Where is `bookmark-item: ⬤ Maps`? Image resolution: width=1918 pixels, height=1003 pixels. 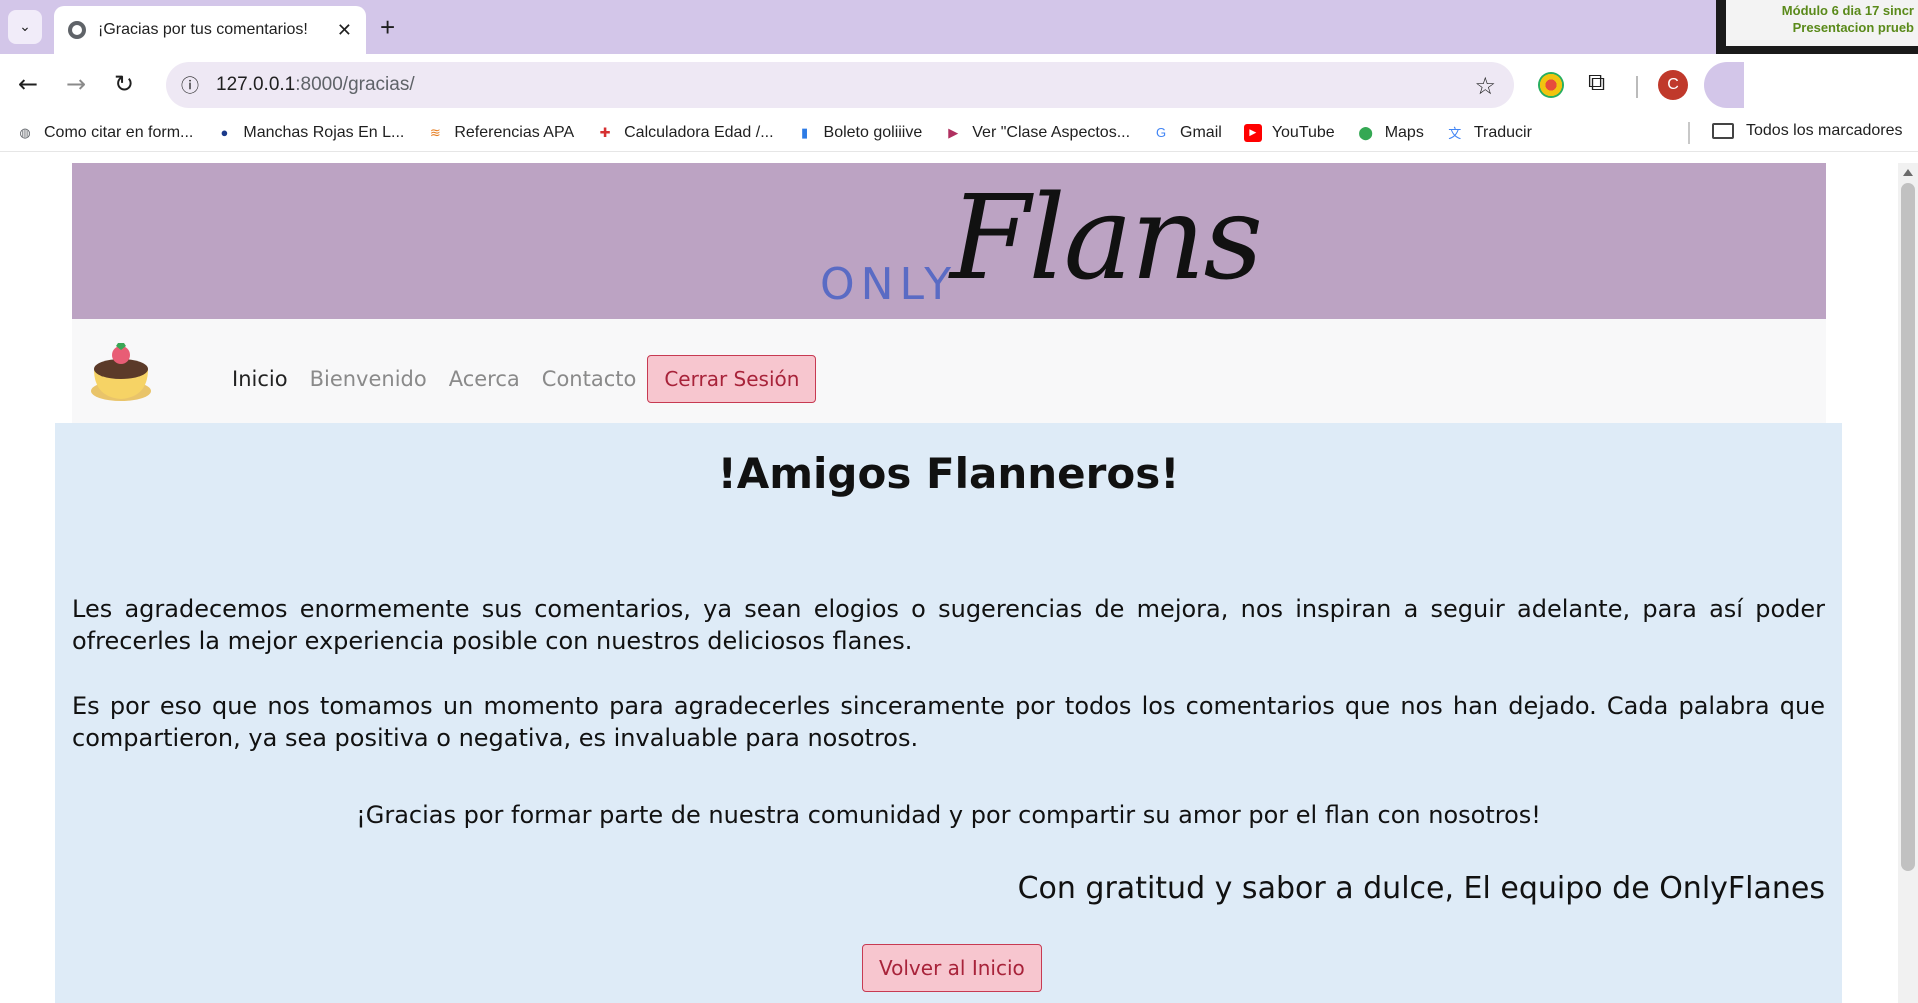
bookmark-item: ⬤ Maps is located at coordinates (1390, 132).